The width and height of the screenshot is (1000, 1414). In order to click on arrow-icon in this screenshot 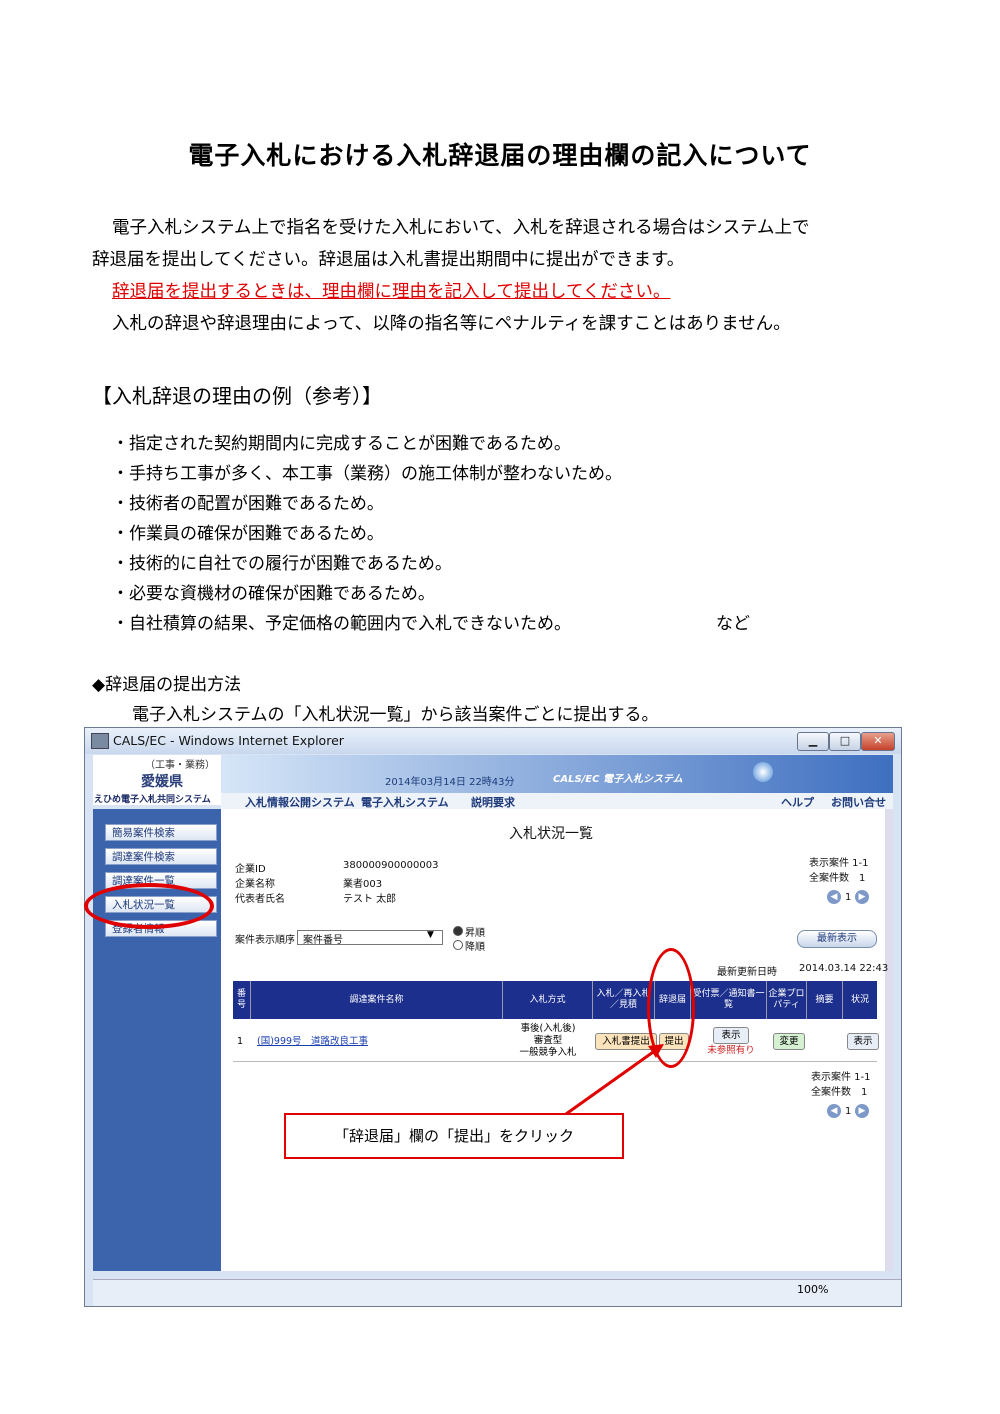, I will do `click(614, 1080)`.